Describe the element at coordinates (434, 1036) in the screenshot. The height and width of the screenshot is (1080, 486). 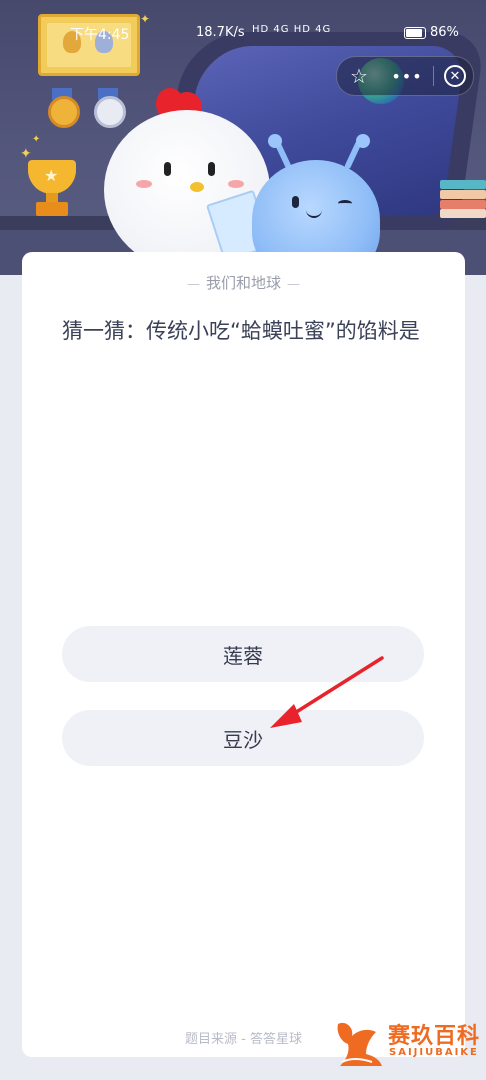
I see `watermark-brand-cn: 赛玖百科` at that location.